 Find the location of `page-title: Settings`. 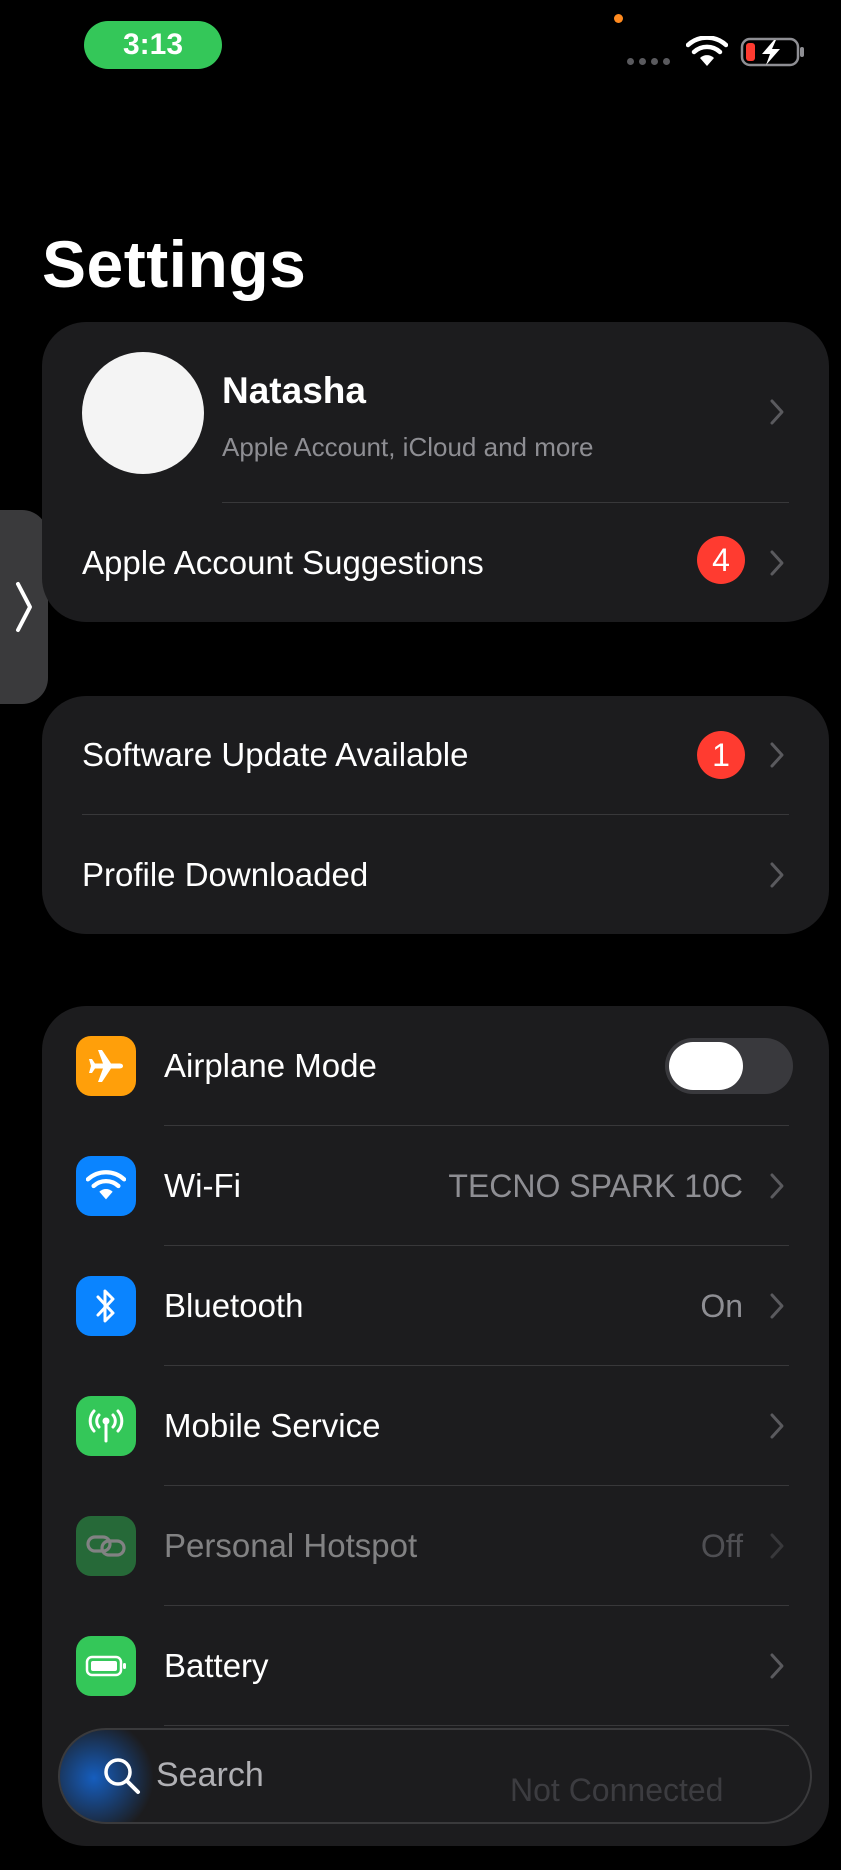

page-title: Settings is located at coordinates (174, 264).